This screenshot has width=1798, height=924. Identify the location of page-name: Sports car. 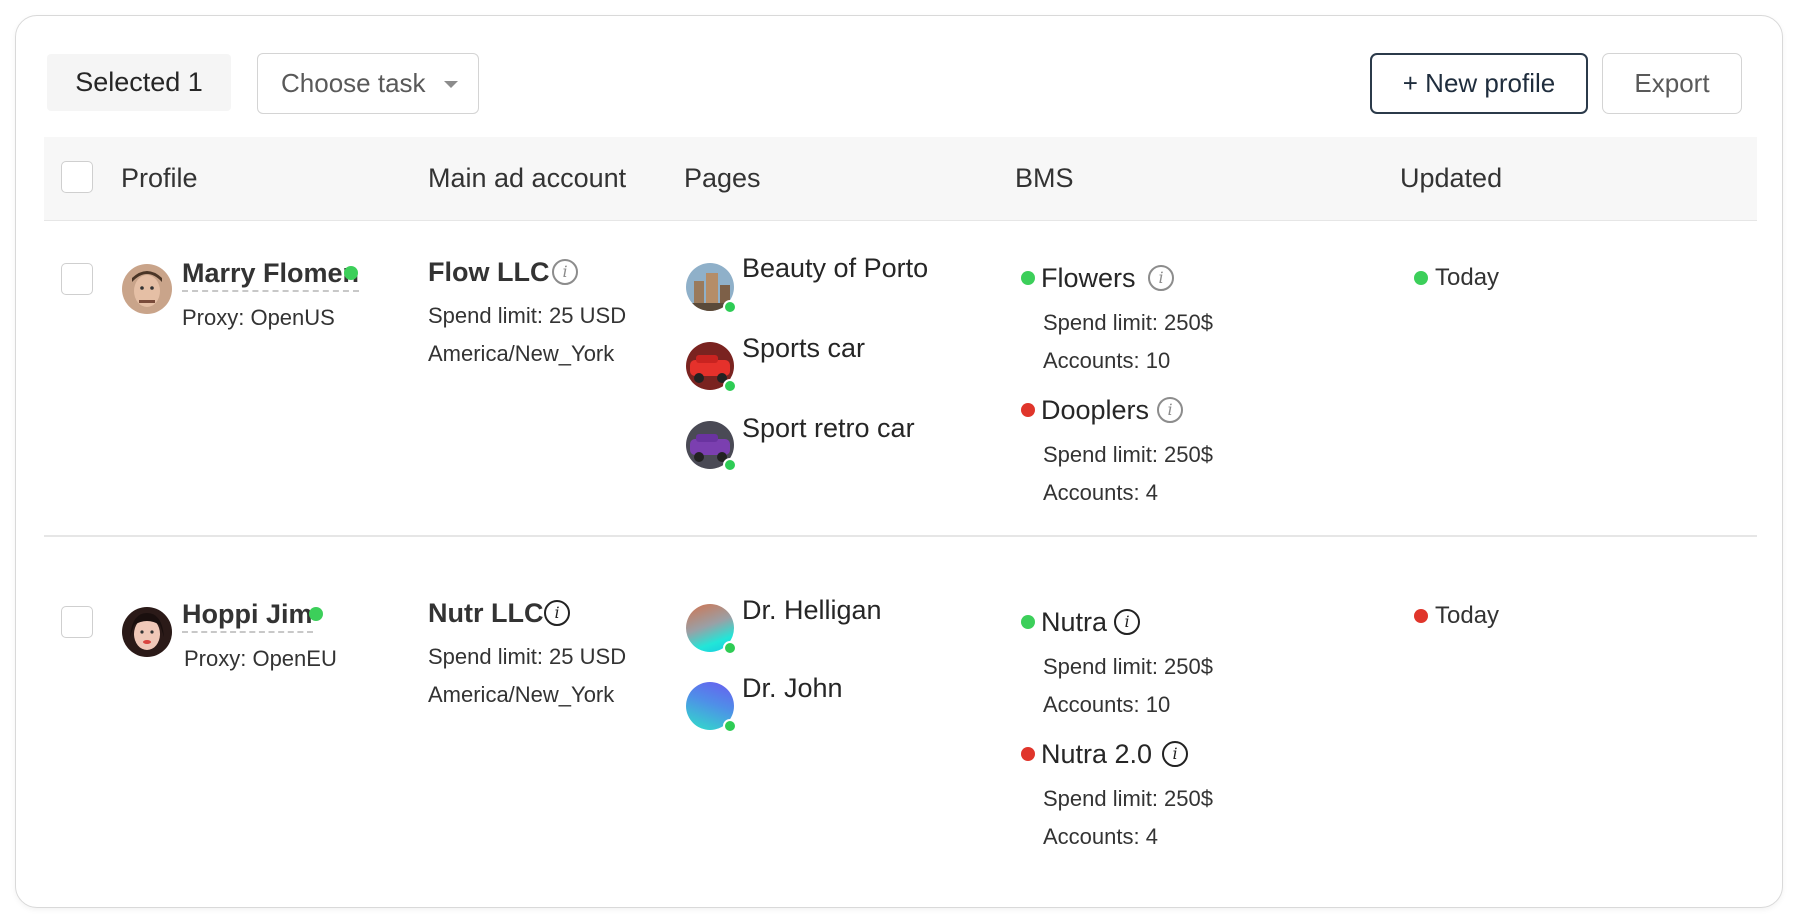
(803, 348).